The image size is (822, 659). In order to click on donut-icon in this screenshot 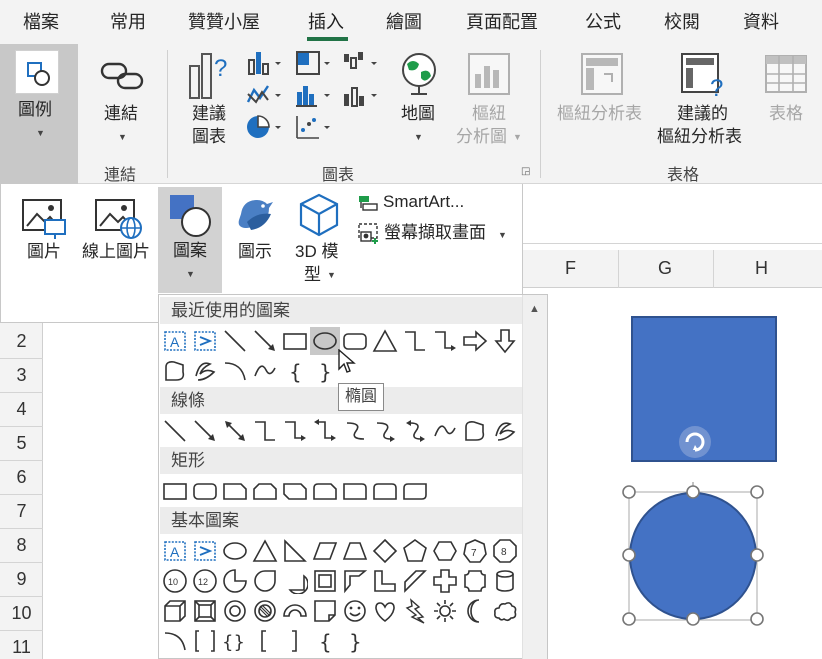, I will do `click(235, 611)`.